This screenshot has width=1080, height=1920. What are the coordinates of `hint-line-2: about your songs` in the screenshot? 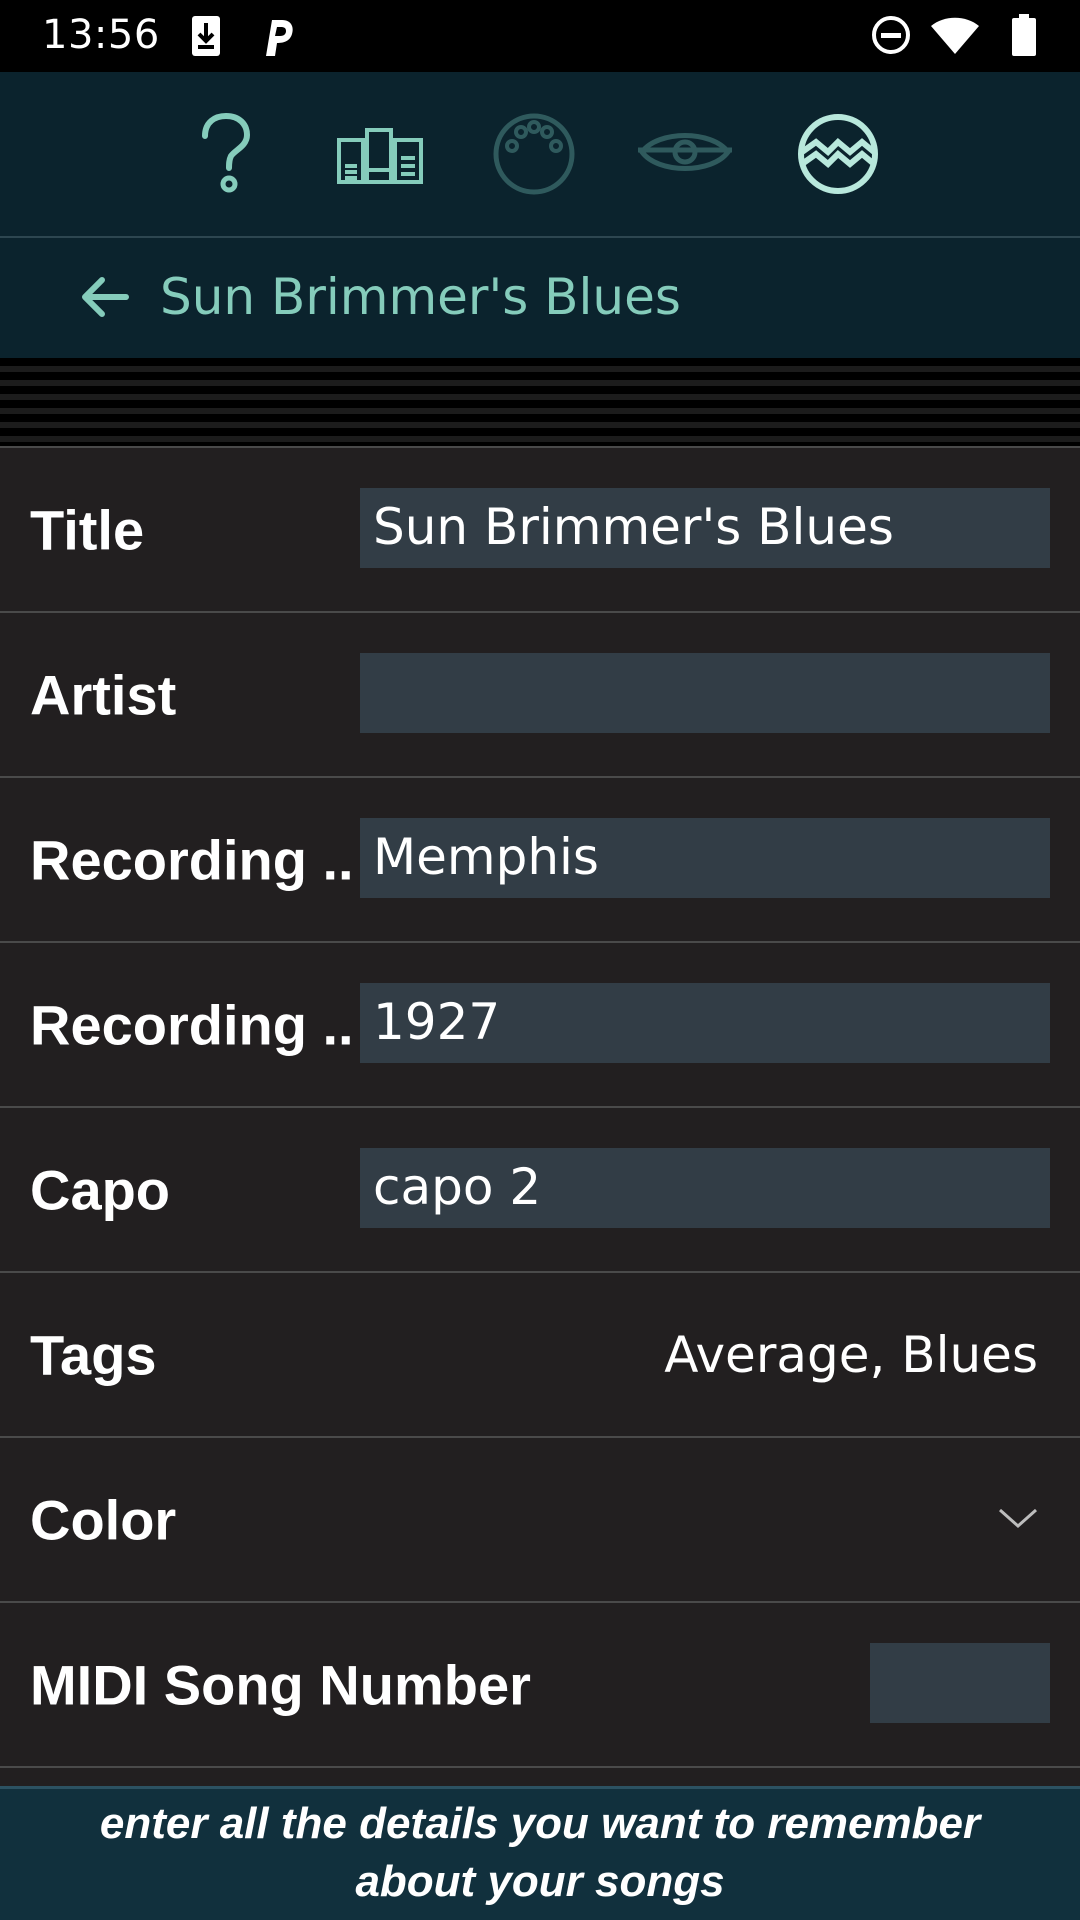 It's located at (540, 1881).